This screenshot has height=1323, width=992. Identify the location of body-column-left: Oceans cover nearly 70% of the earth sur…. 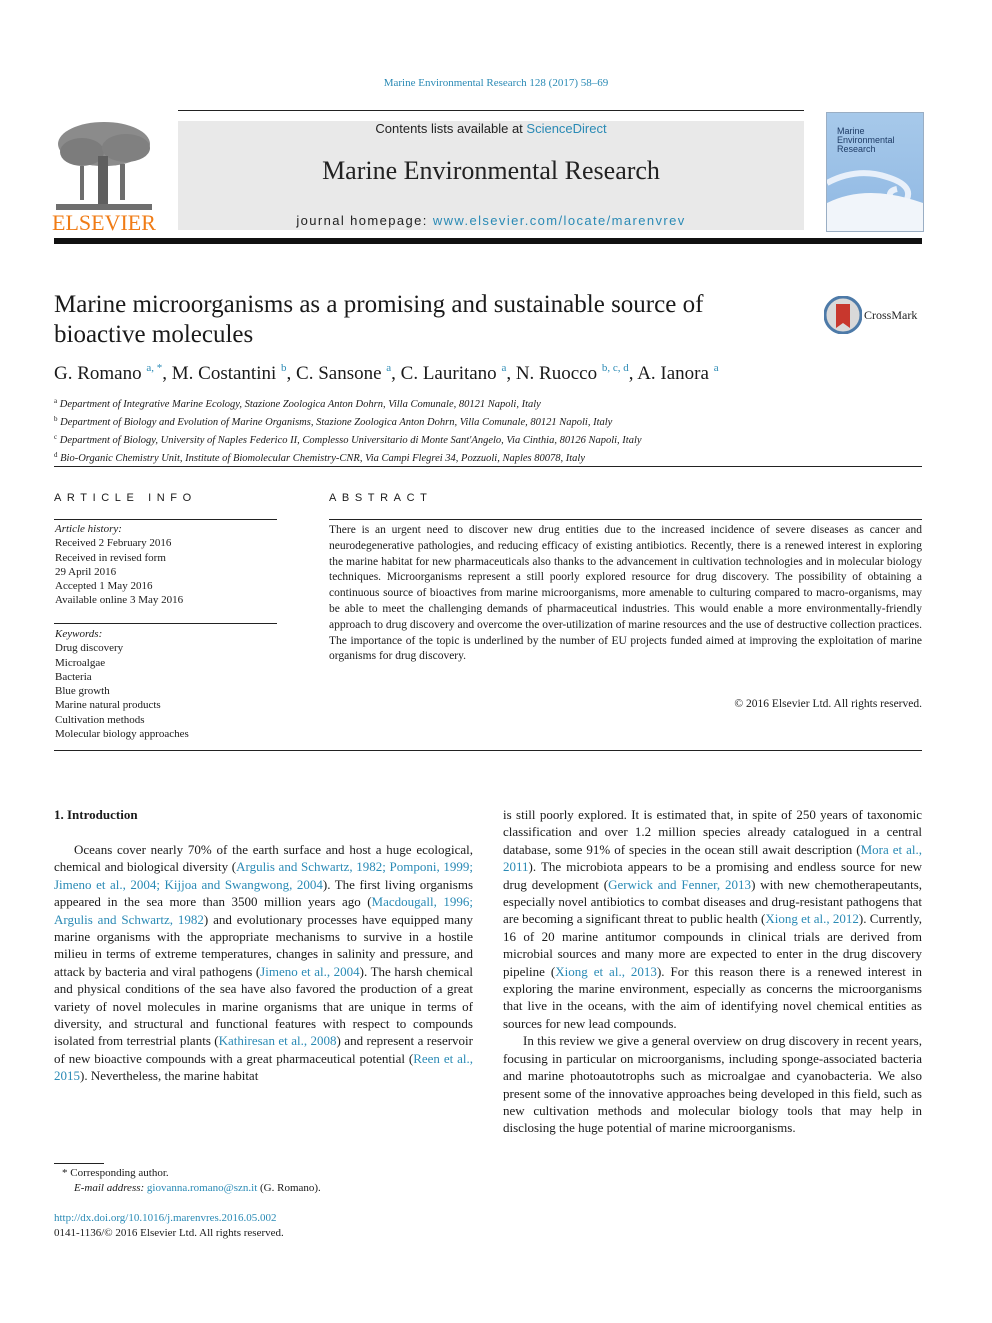
(263, 963).